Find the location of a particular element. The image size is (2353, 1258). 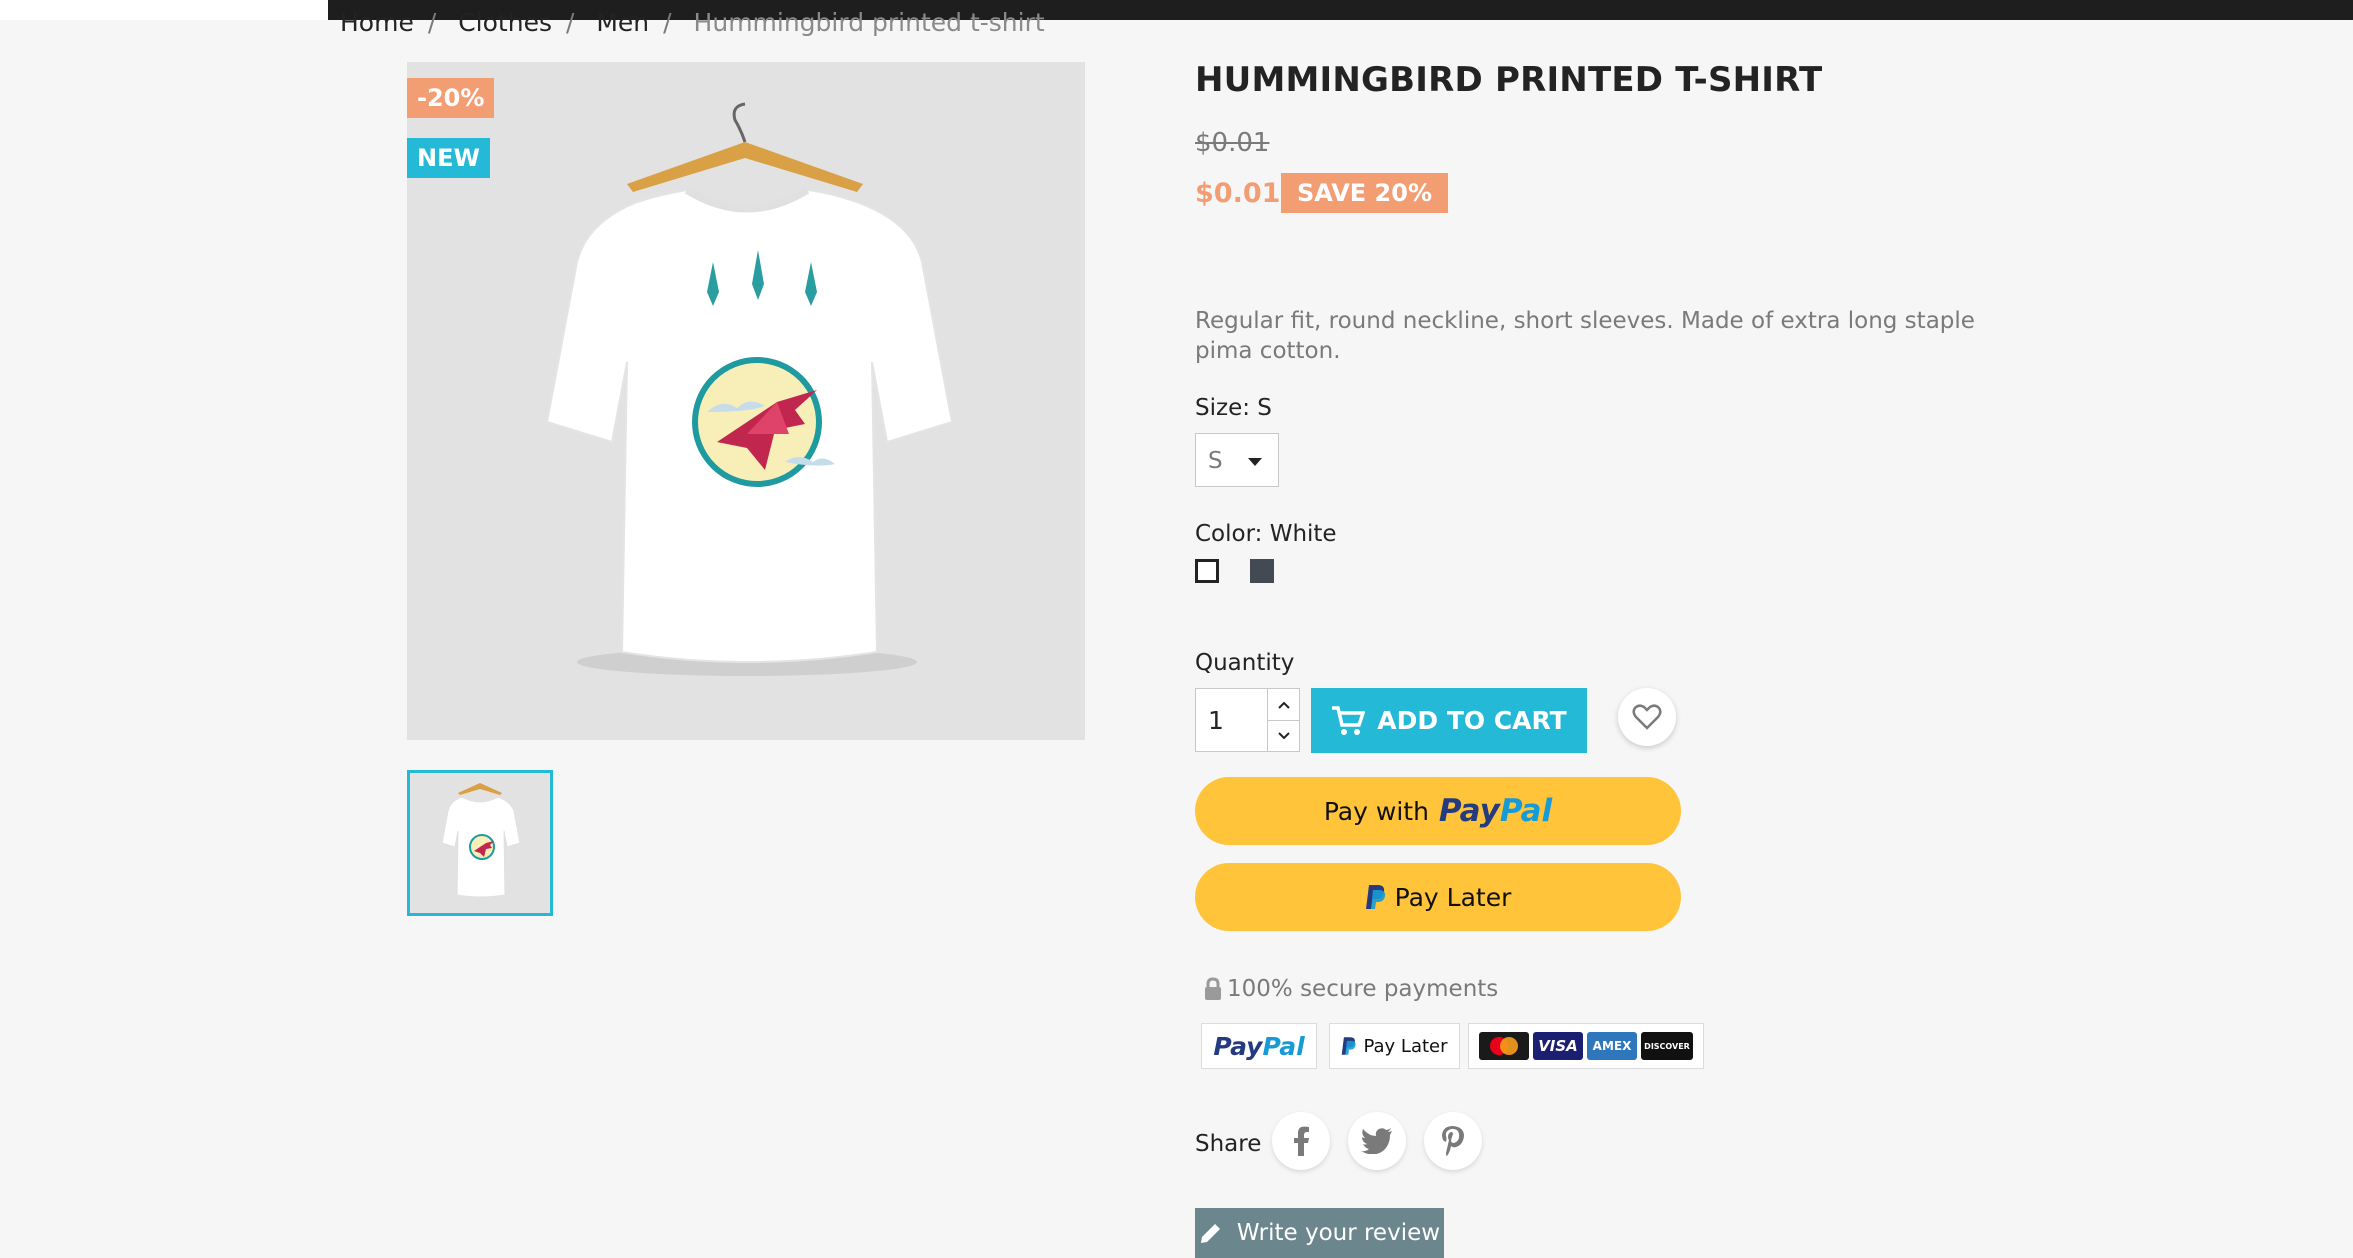

breadcrumb-clothes: Clothes is located at coordinates (505, 22).